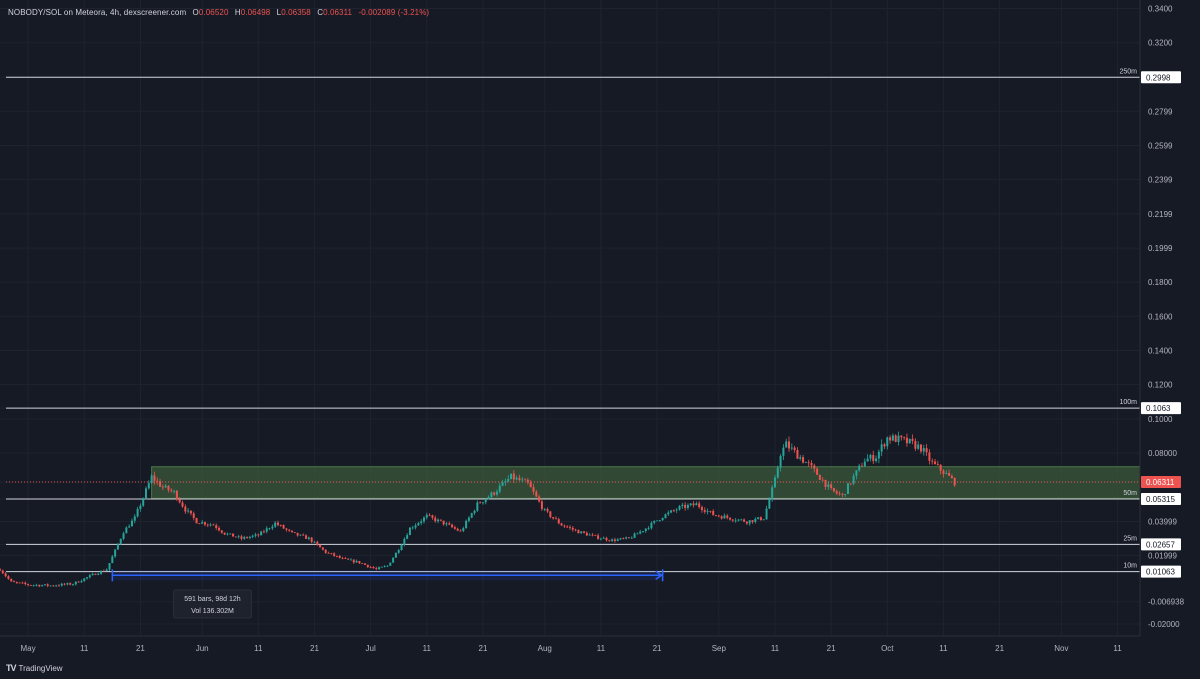 The width and height of the screenshot is (1200, 679). Describe the element at coordinates (34, 668) in the screenshot. I see `tradingview-brand: TV TradingView` at that location.